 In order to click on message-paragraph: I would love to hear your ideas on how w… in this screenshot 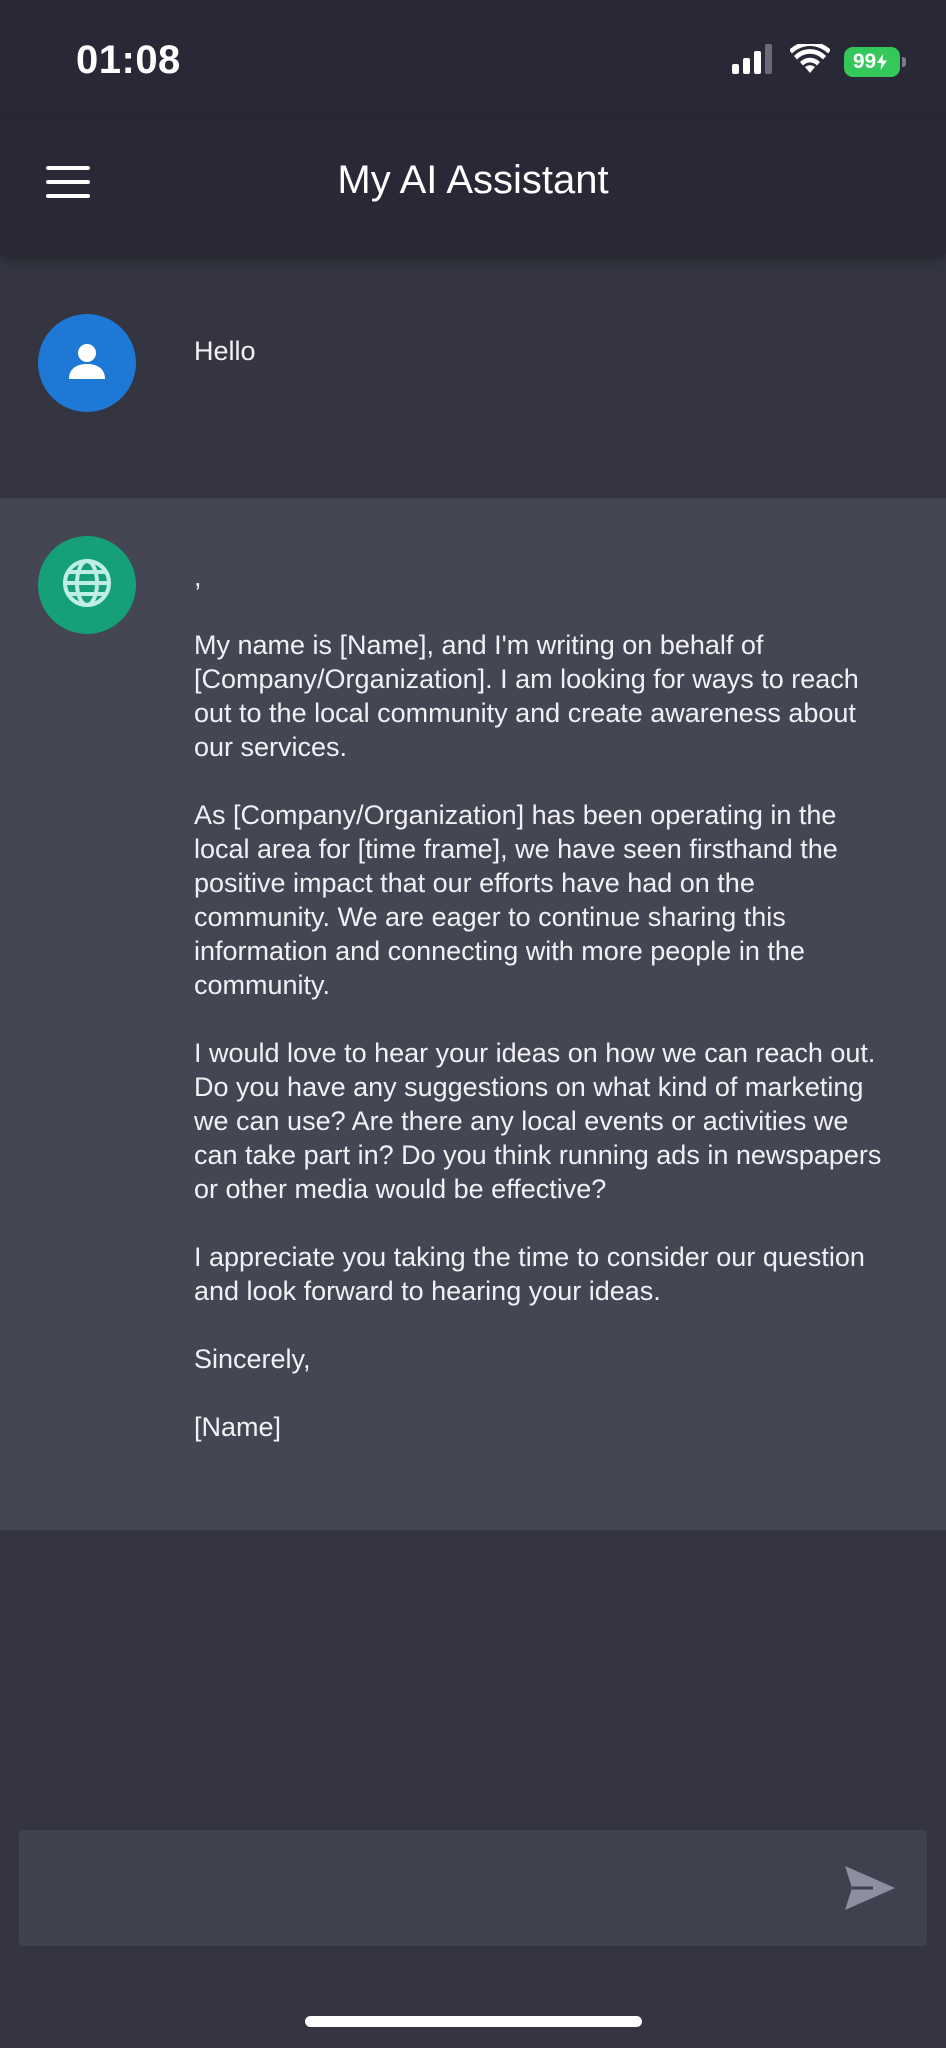, I will do `click(538, 1121)`.